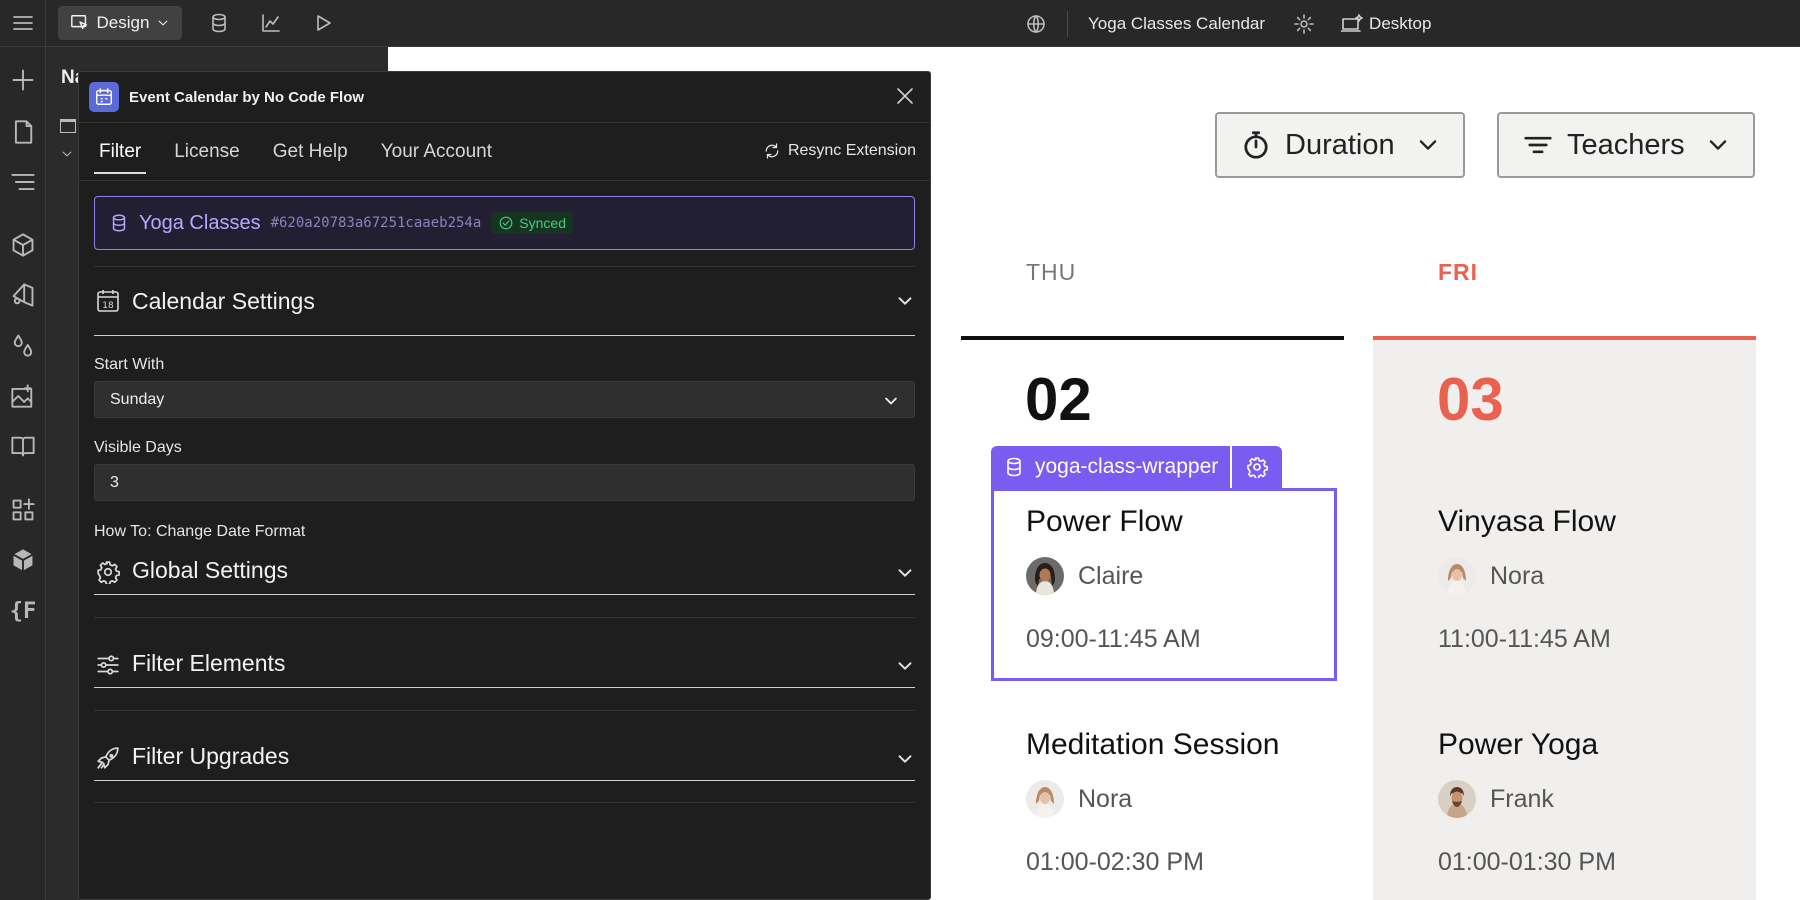 The height and width of the screenshot is (900, 1800). What do you see at coordinates (504, 399) in the screenshot?
I see `start-with-select: Sunday` at bounding box center [504, 399].